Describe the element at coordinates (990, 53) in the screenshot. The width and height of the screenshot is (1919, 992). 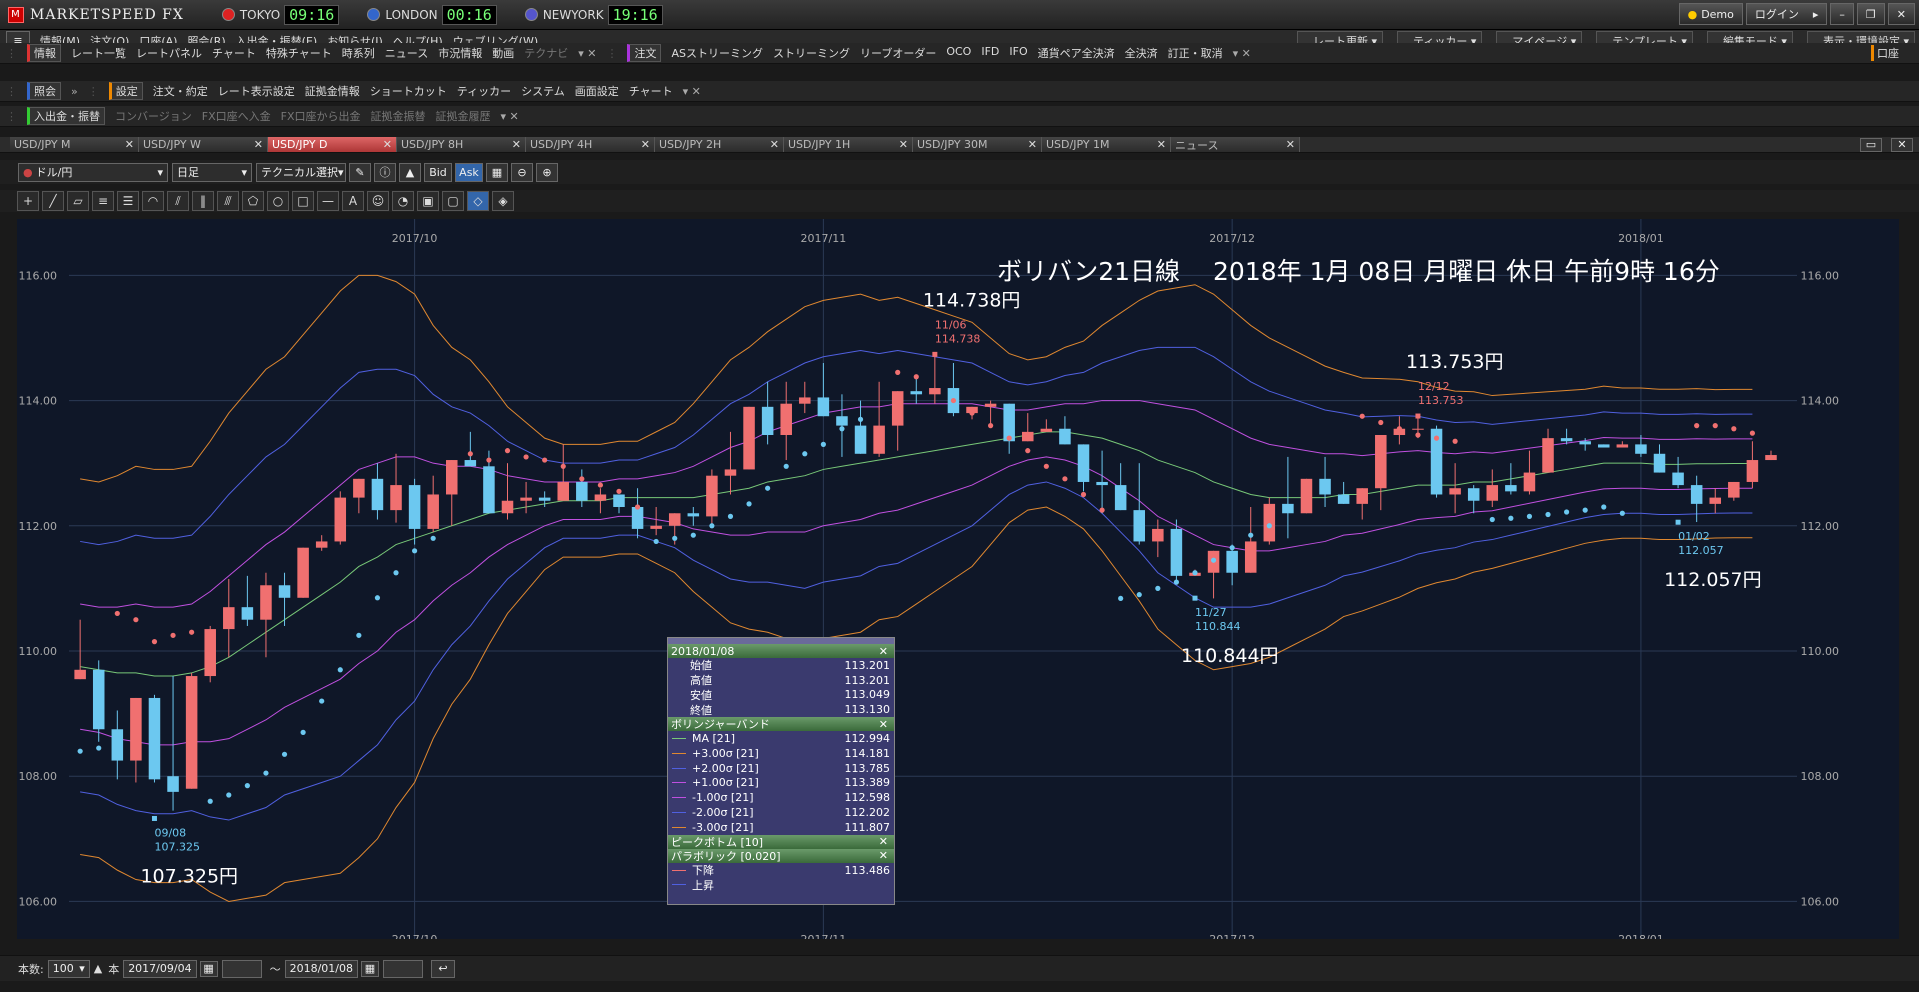
I see `toolbar-item: IFD` at that location.